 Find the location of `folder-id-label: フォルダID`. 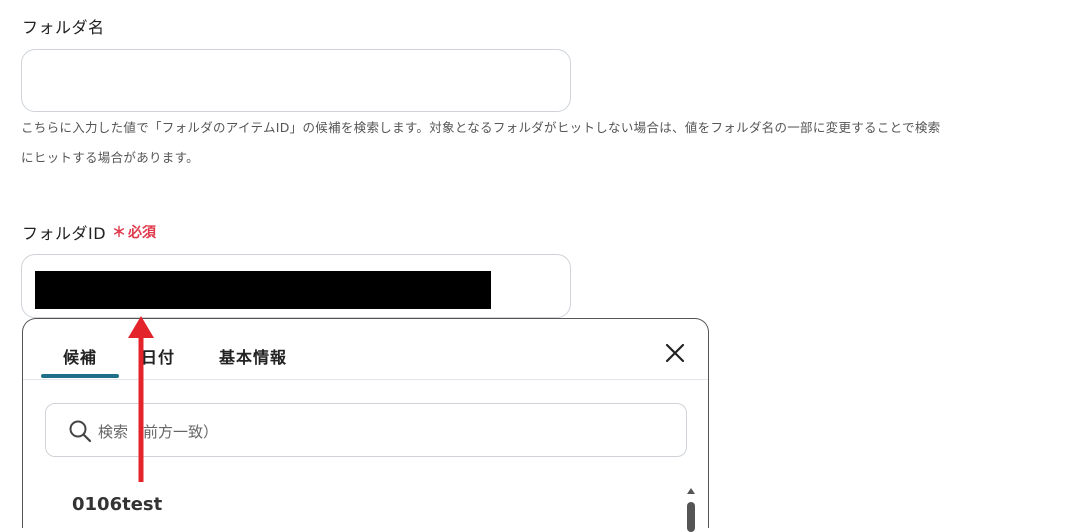

folder-id-label: フォルダID is located at coordinates (64, 233).